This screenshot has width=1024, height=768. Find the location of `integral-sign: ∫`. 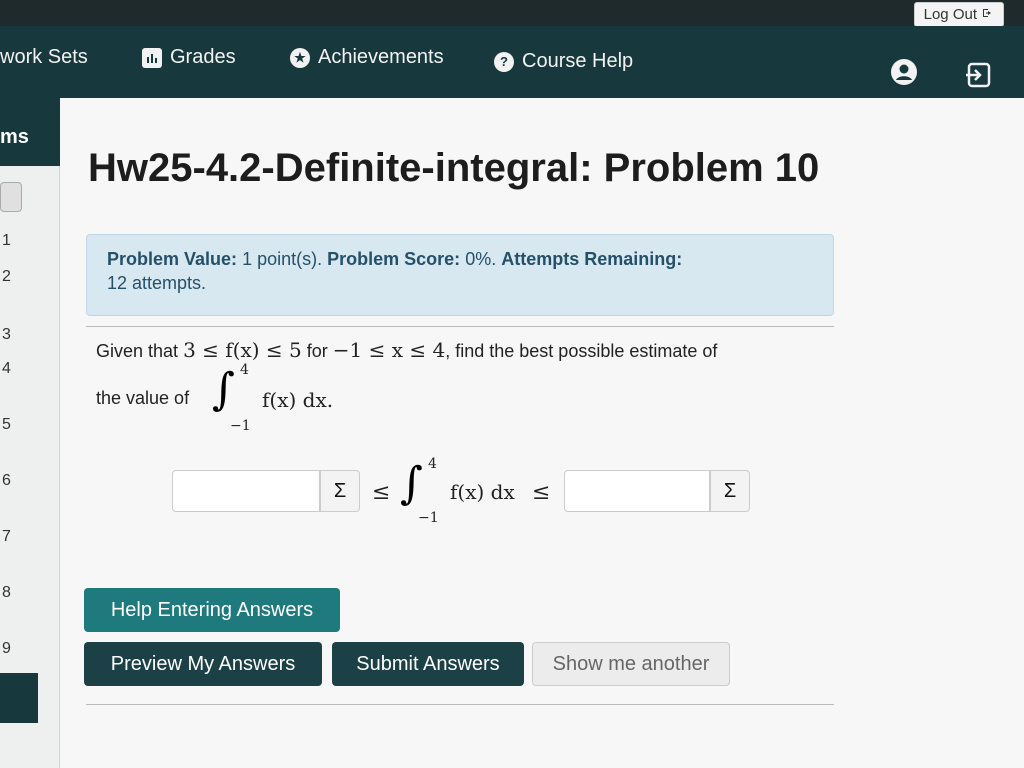

integral-sign: ∫ is located at coordinates (223, 389).